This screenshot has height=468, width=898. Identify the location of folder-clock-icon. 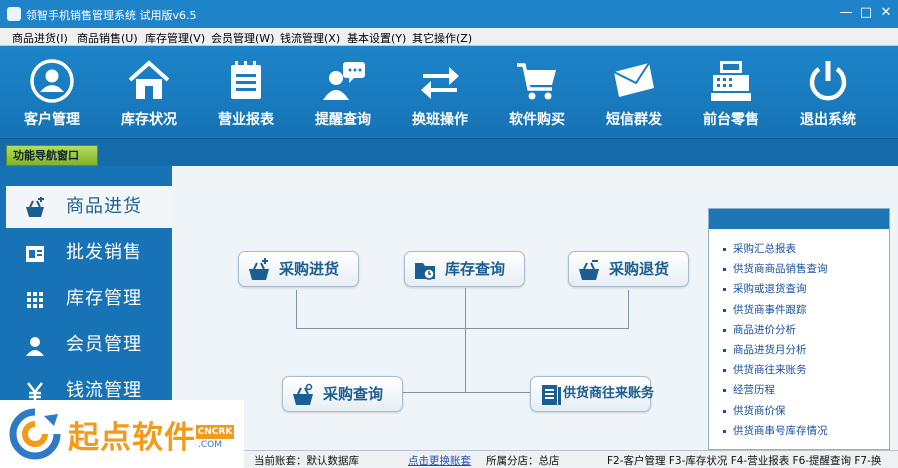
(425, 271).